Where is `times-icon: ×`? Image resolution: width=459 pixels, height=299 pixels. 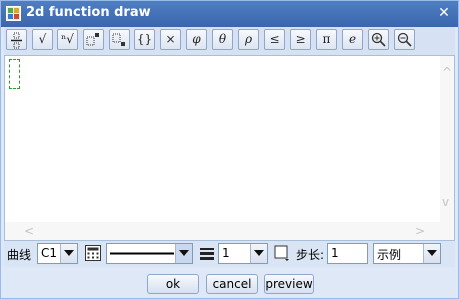
times-icon: × is located at coordinates (170, 39).